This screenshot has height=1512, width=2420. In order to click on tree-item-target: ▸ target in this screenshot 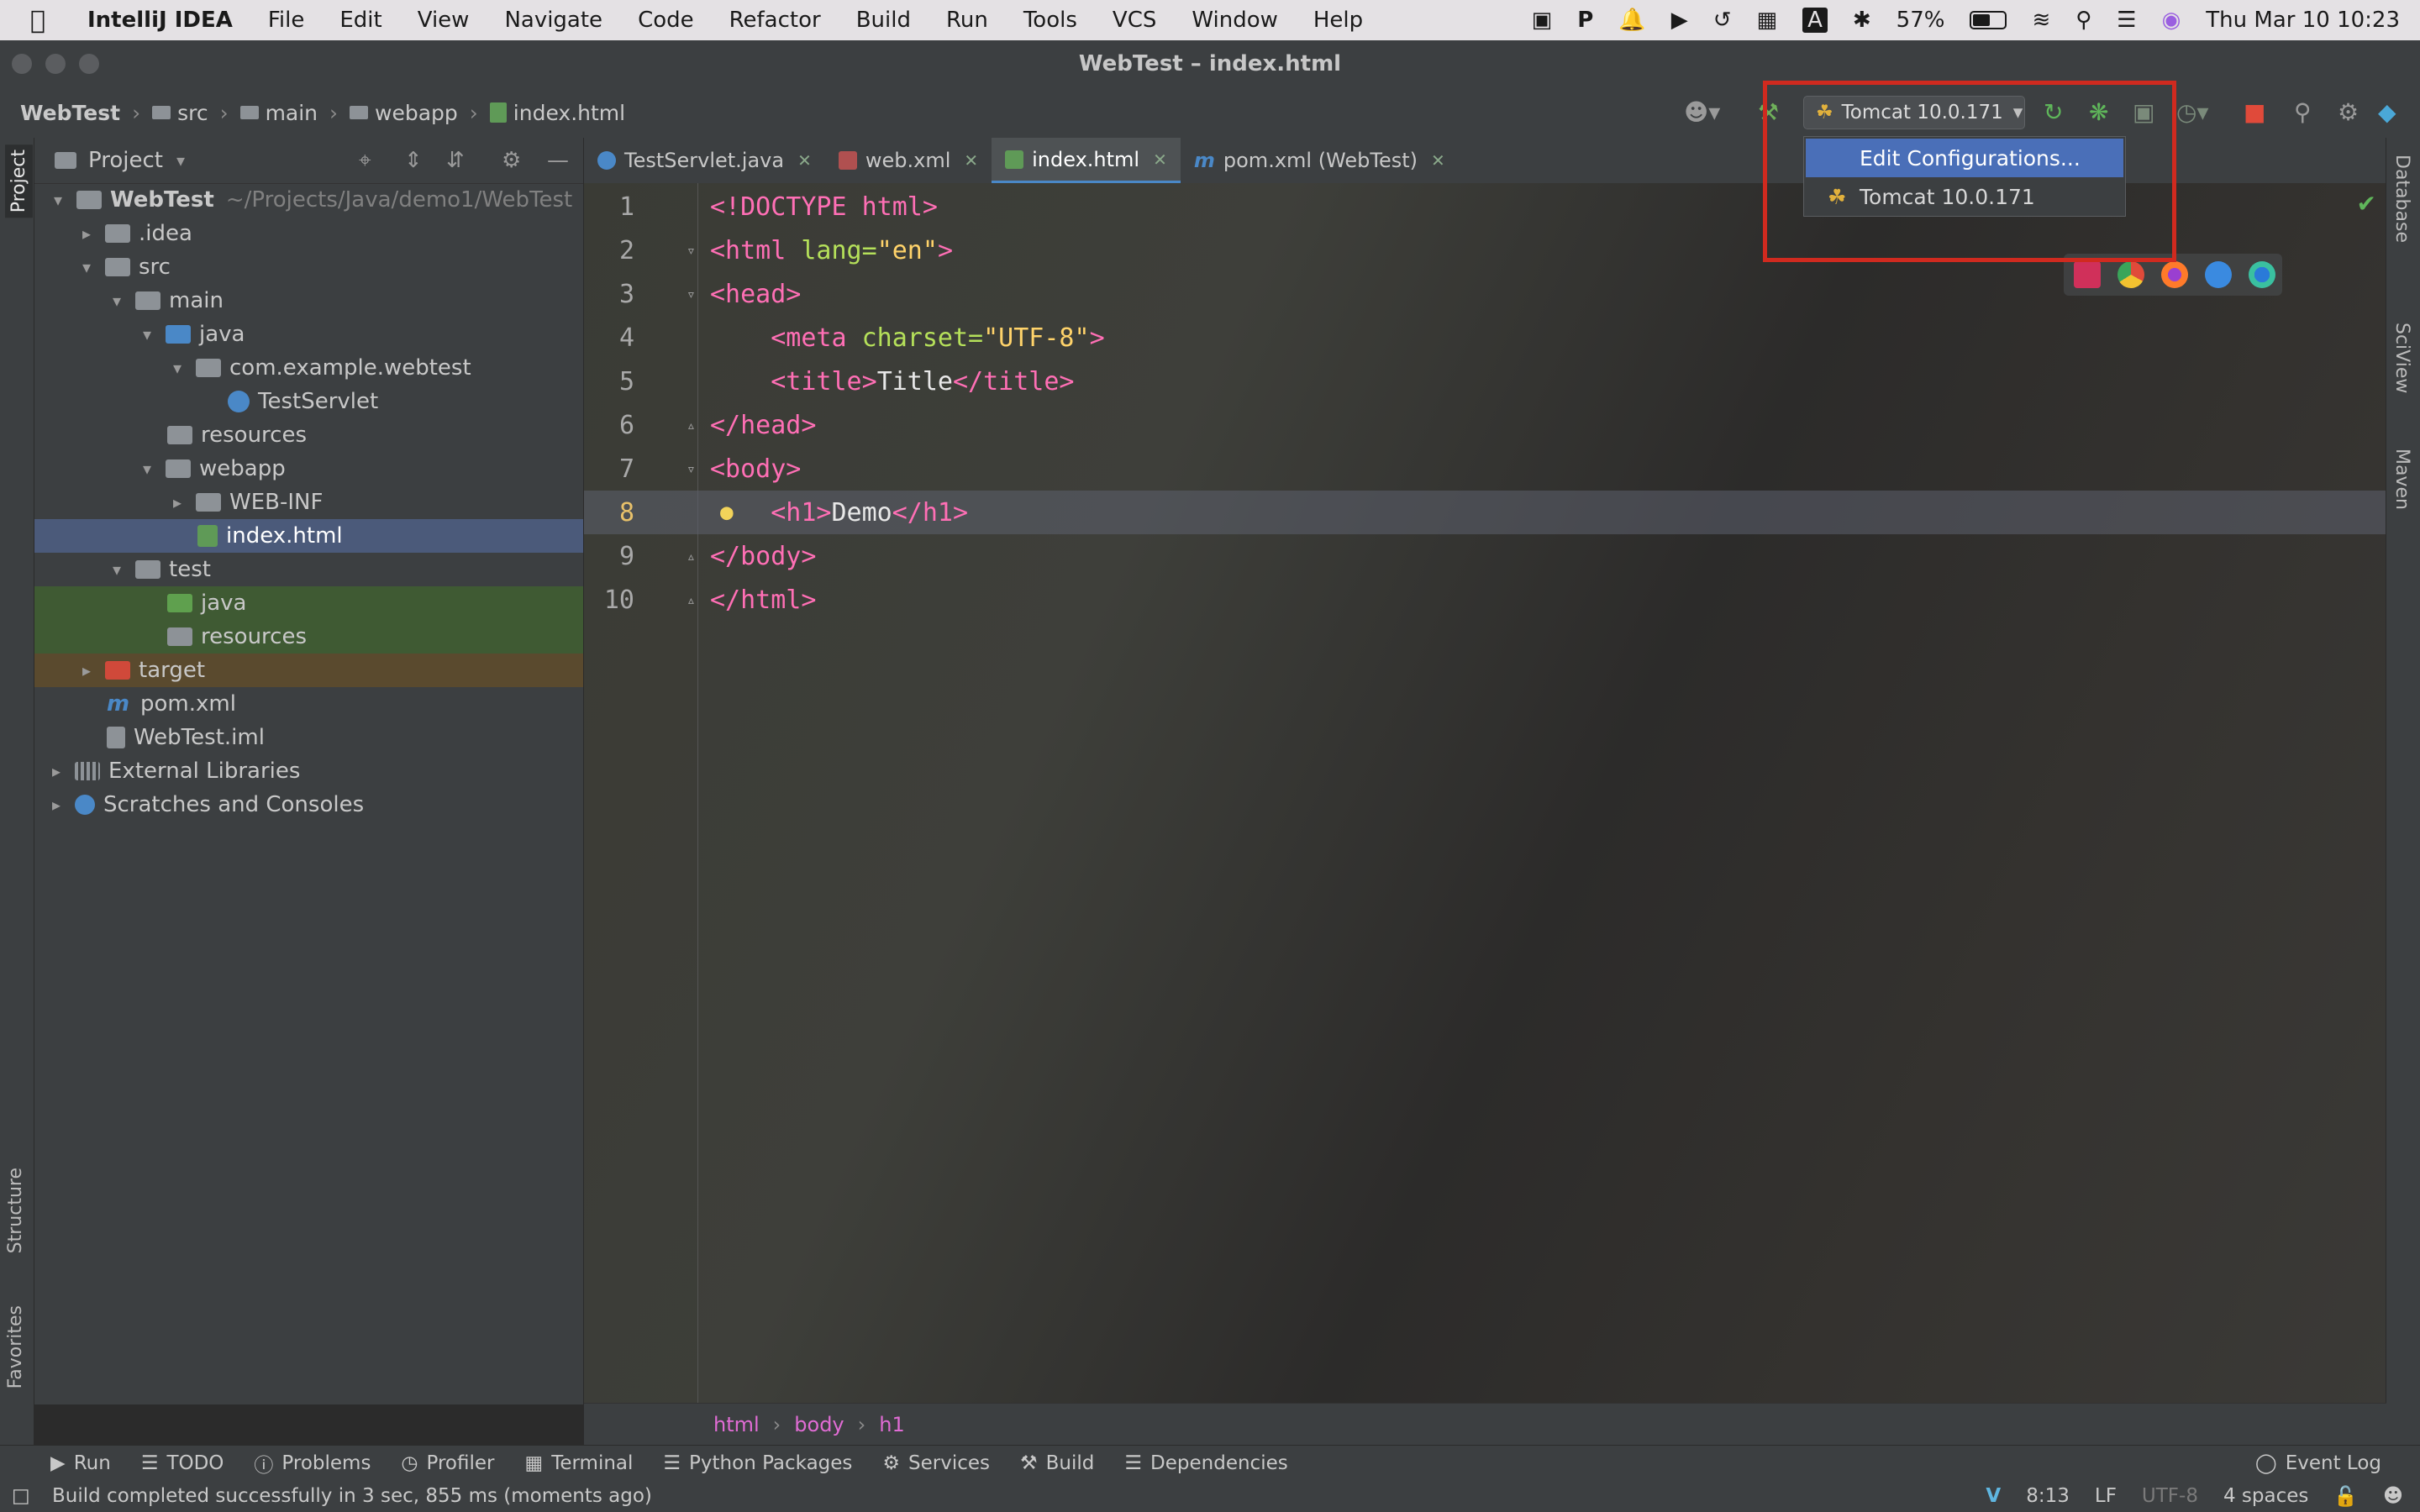, I will do `click(308, 670)`.